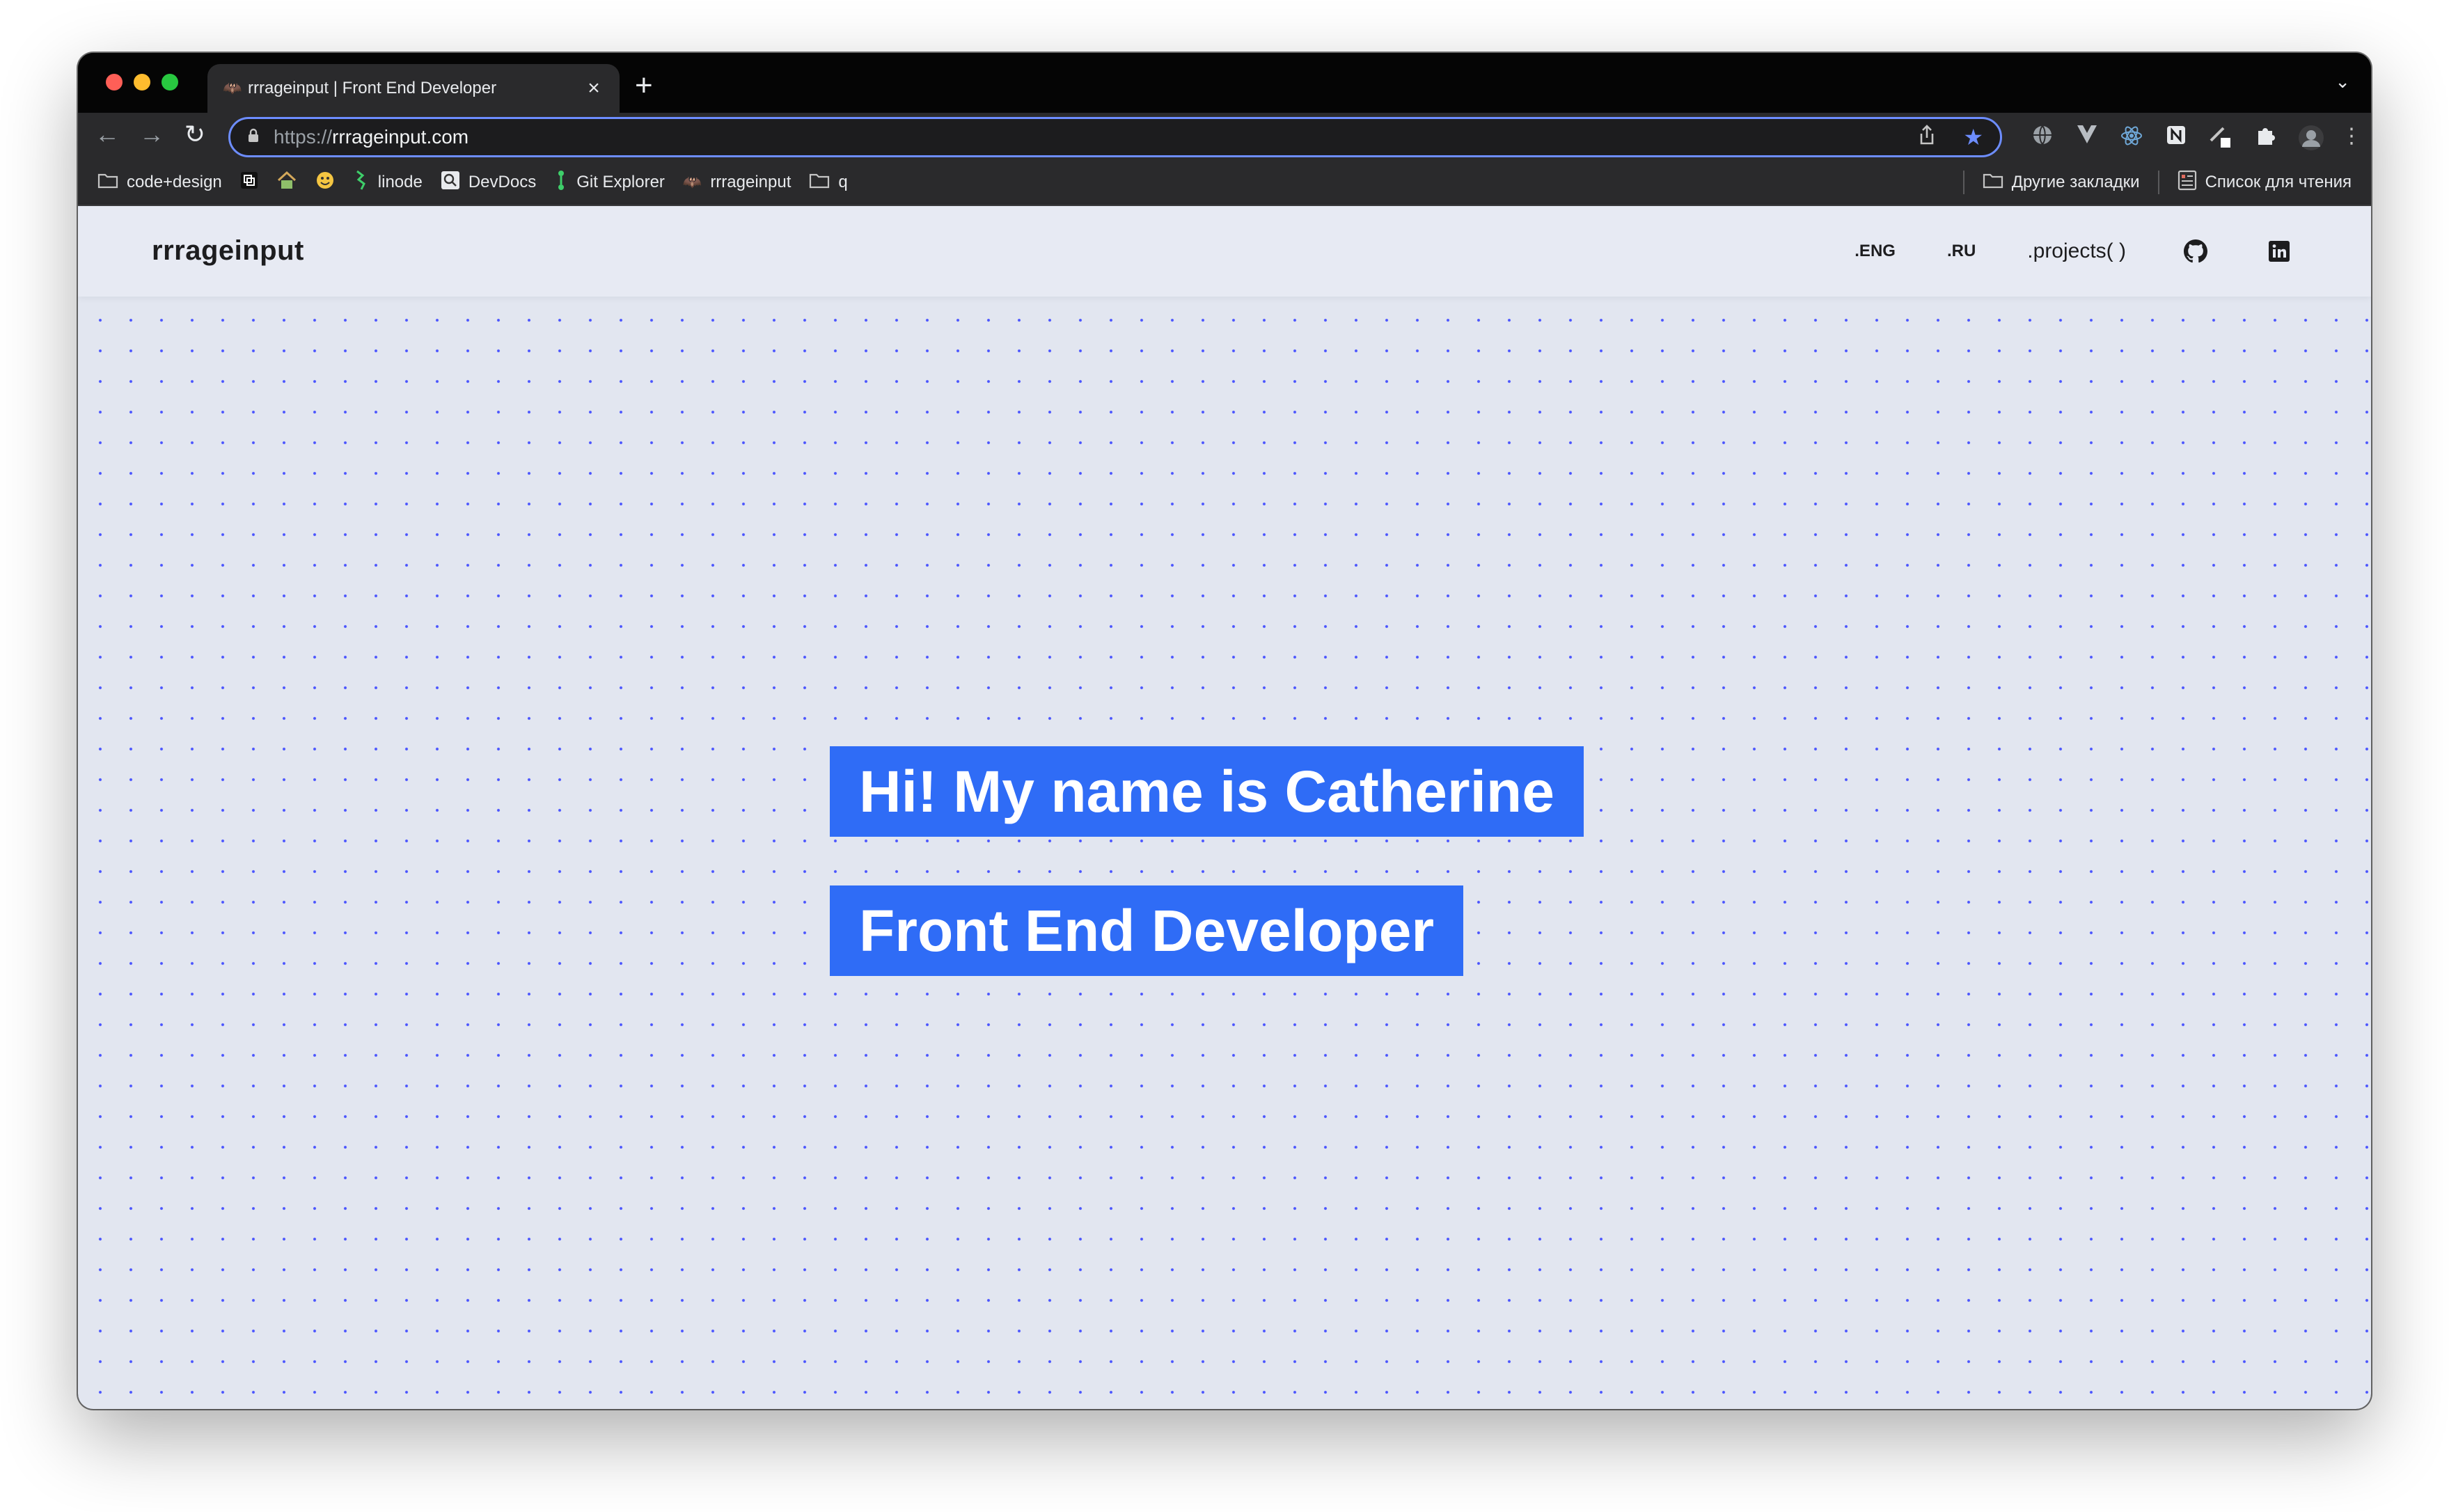 Image resolution: width=2449 pixels, height=1512 pixels. Describe the element at coordinates (1207, 791) in the screenshot. I see `hero-greeting: Hi! My name is Catherine` at that location.